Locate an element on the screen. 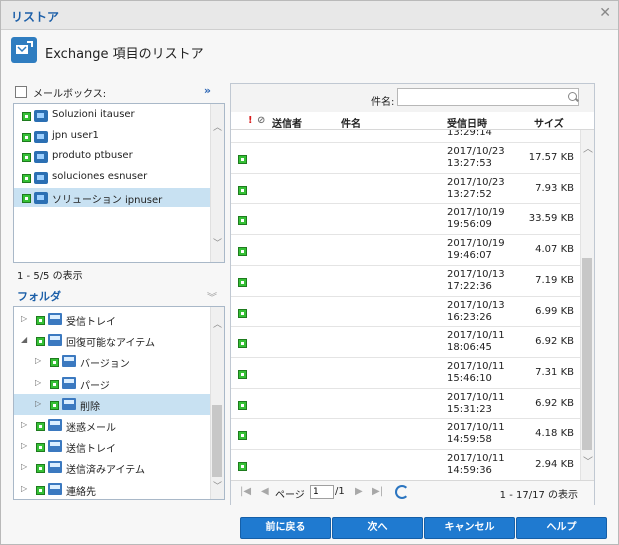 Image resolution: width=619 pixels, height=545 pixels. table-row: 2017/10/11 18:06:45 6.92 KB is located at coordinates (405, 341).